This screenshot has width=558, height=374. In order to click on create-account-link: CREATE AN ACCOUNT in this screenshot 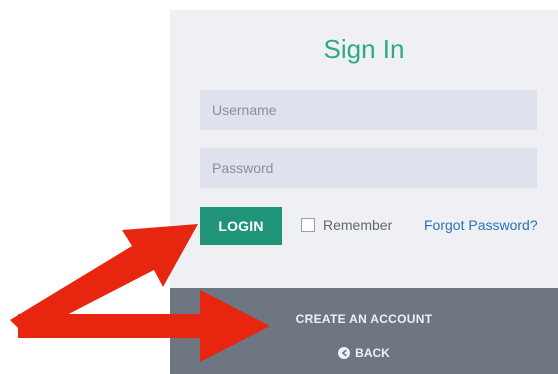, I will do `click(364, 319)`.